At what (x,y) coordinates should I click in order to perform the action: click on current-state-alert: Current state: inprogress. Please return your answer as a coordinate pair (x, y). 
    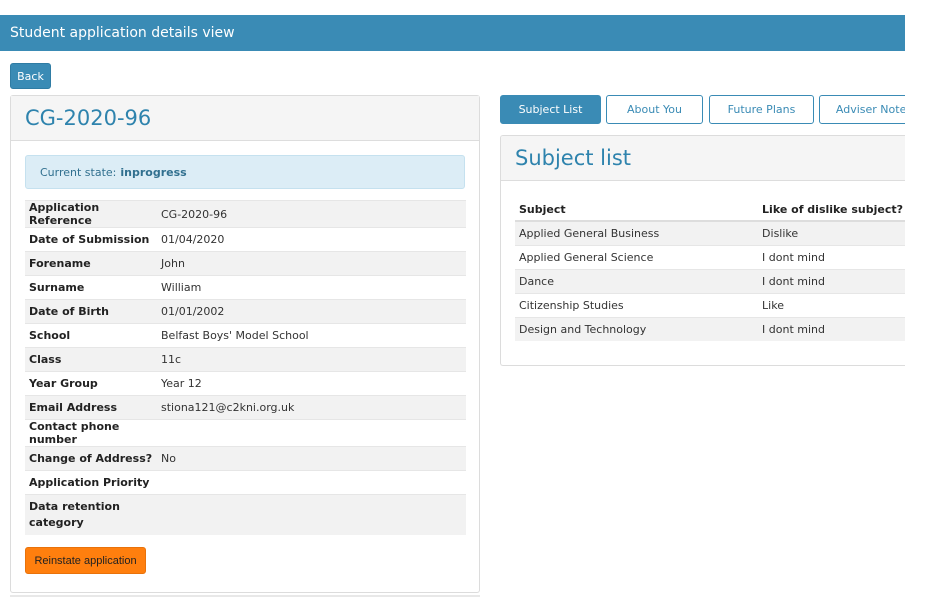
    Looking at the image, I should click on (245, 172).